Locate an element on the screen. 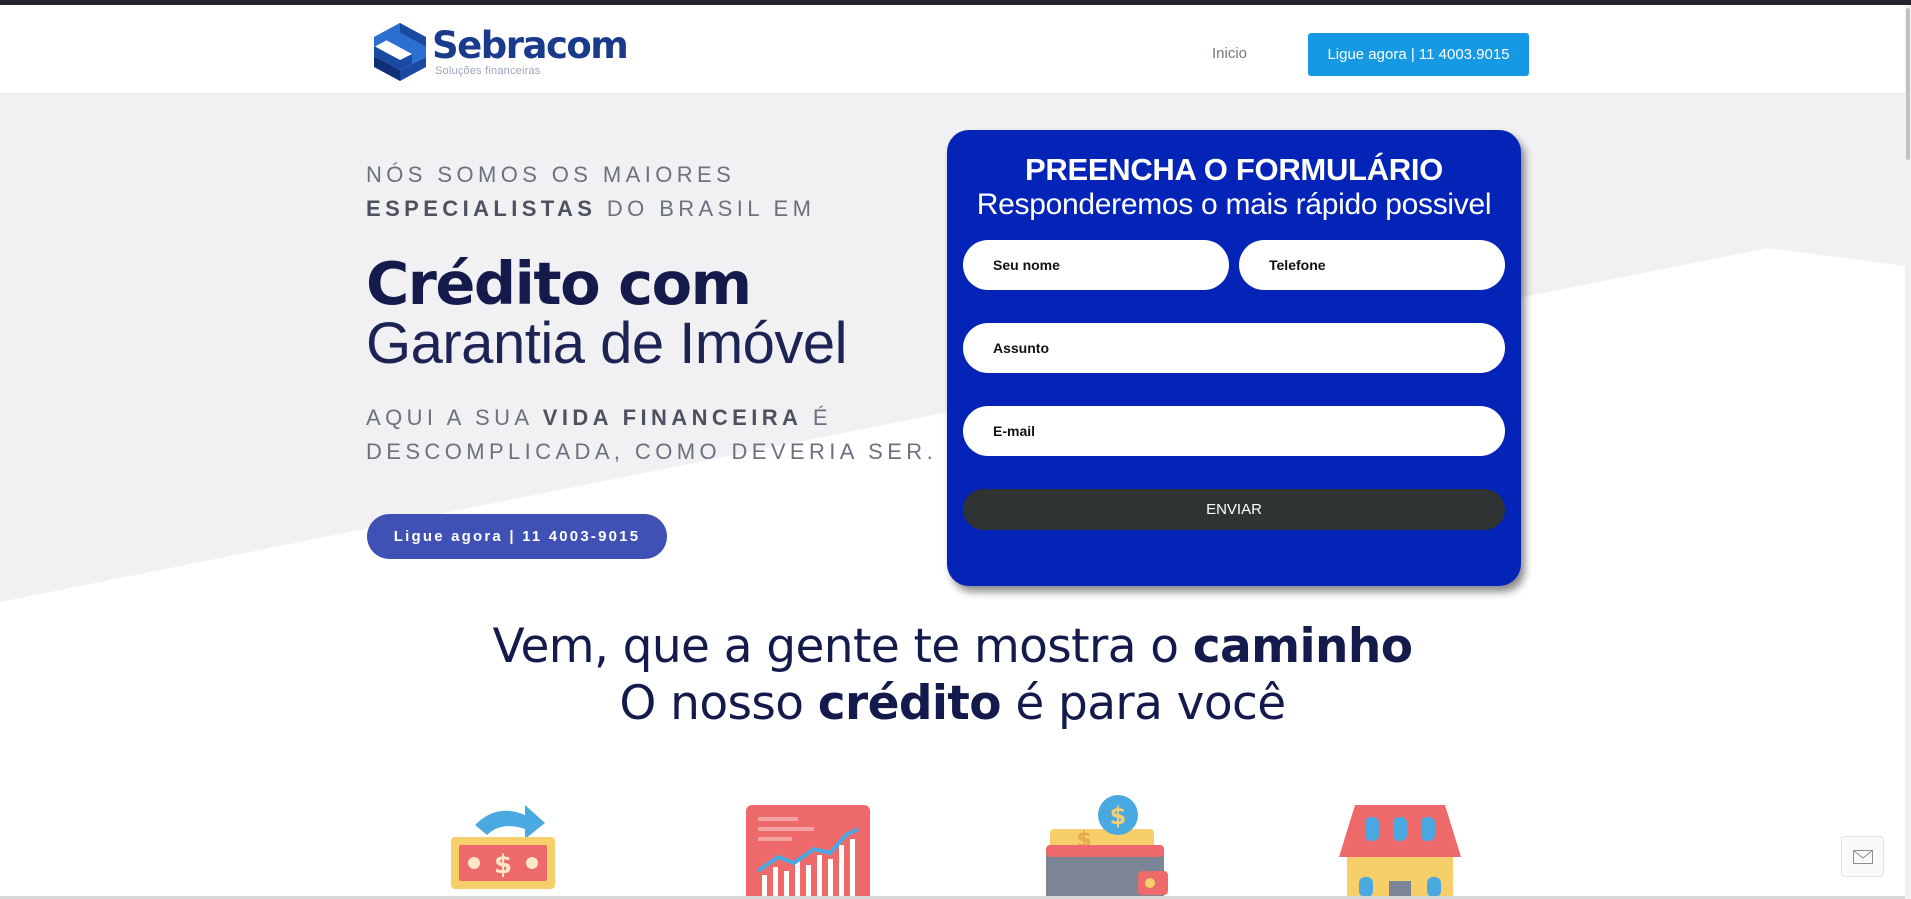 This screenshot has height=899, width=1911. hero-title: Crédito com Garantia de Imóvel is located at coordinates (607, 312).